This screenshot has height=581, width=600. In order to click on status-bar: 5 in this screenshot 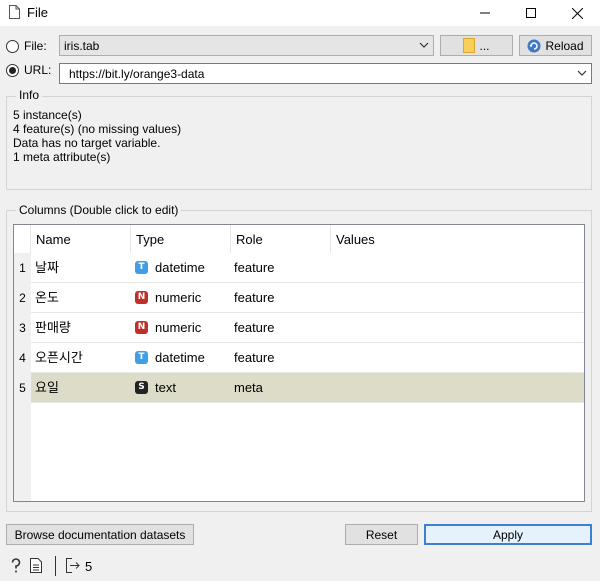, I will do `click(300, 567)`.